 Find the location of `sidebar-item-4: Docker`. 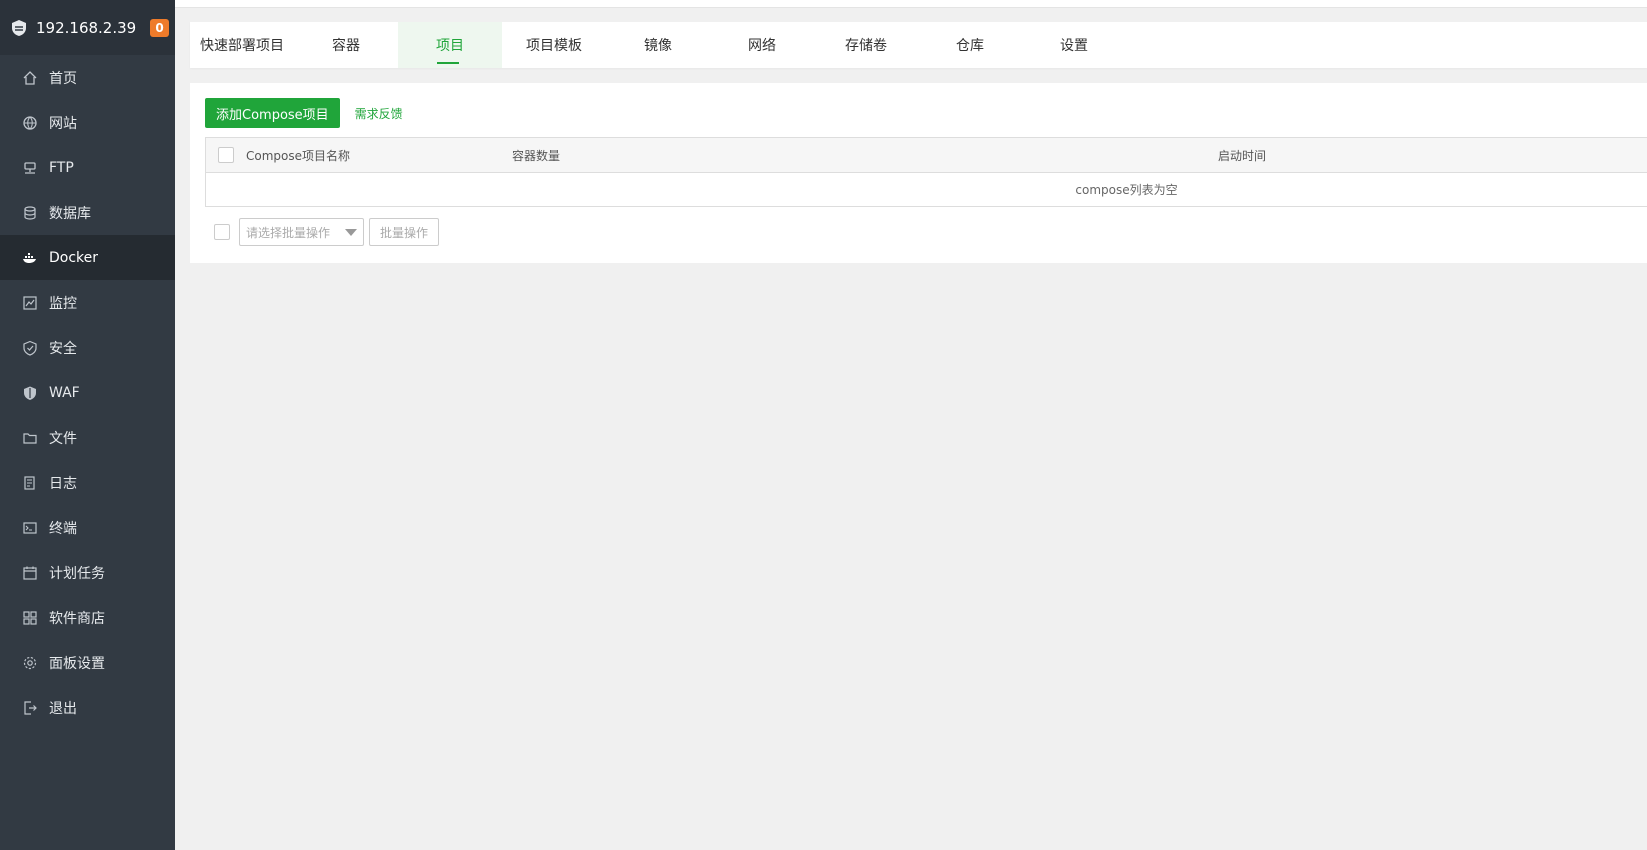

sidebar-item-4: Docker is located at coordinates (87, 257).